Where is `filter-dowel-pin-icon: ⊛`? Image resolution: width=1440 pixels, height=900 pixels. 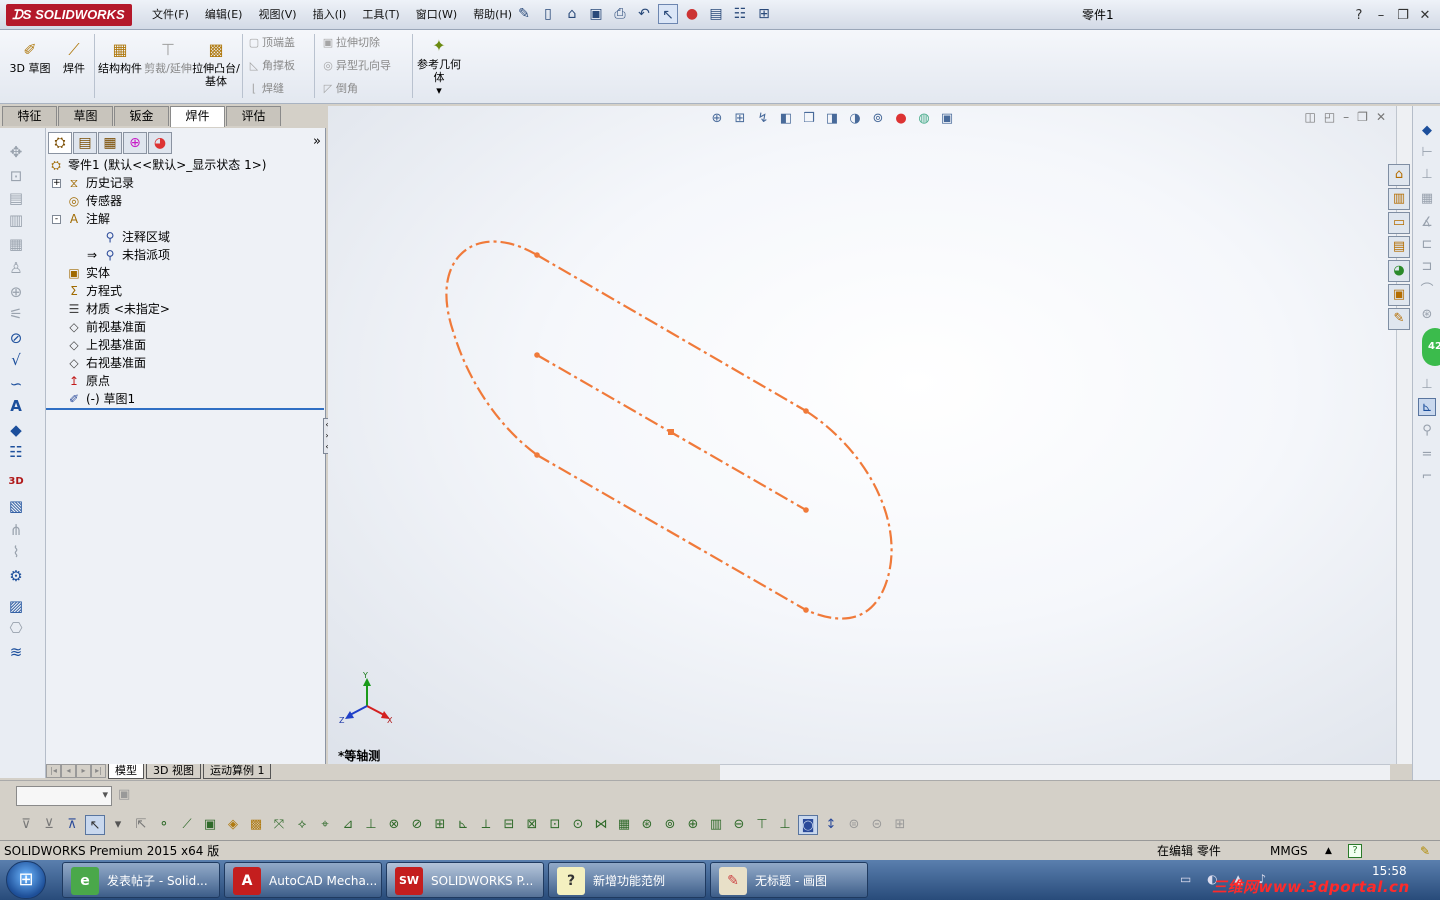 filter-dowel-pin-icon: ⊛ is located at coordinates (647, 825).